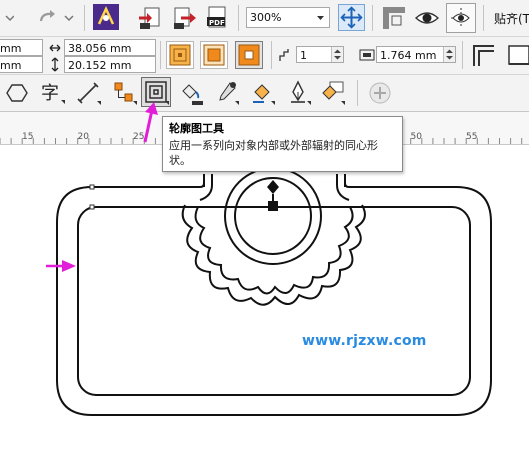 This screenshot has height=463, width=529. I want to click on contour-color-icon, so click(517, 55).